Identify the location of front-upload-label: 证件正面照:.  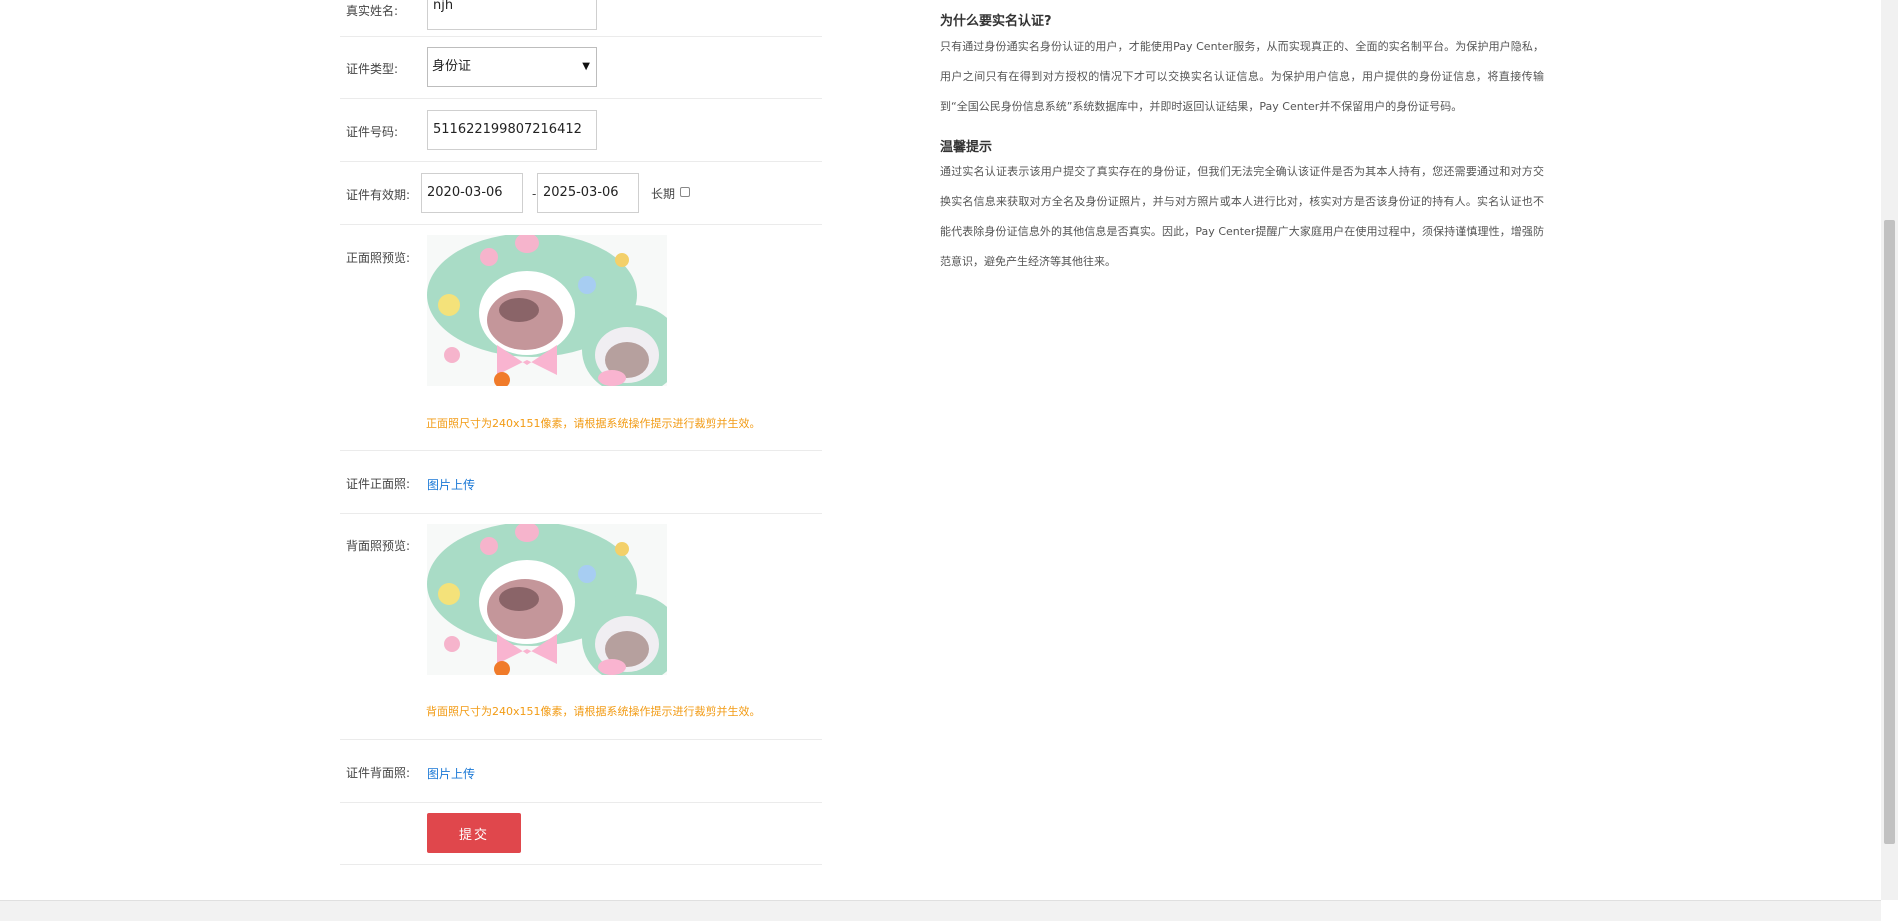
(378, 484).